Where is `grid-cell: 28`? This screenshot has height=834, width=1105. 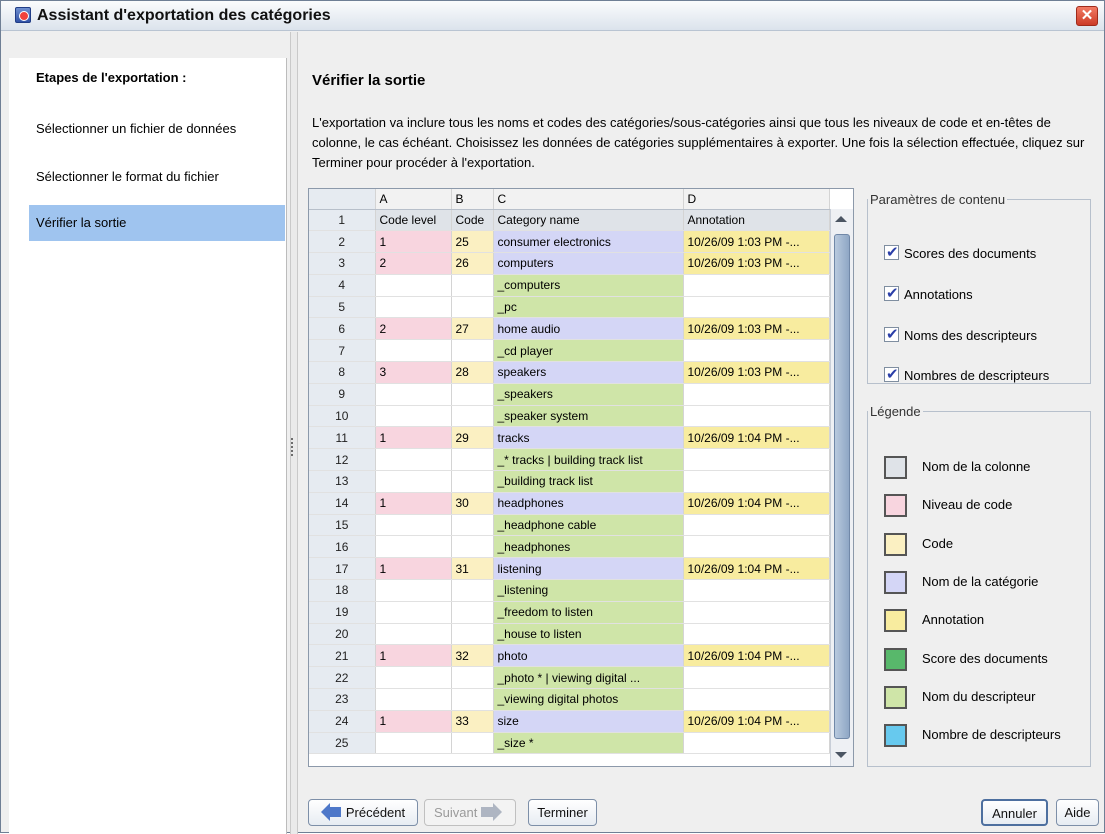 grid-cell: 28 is located at coordinates (472, 372).